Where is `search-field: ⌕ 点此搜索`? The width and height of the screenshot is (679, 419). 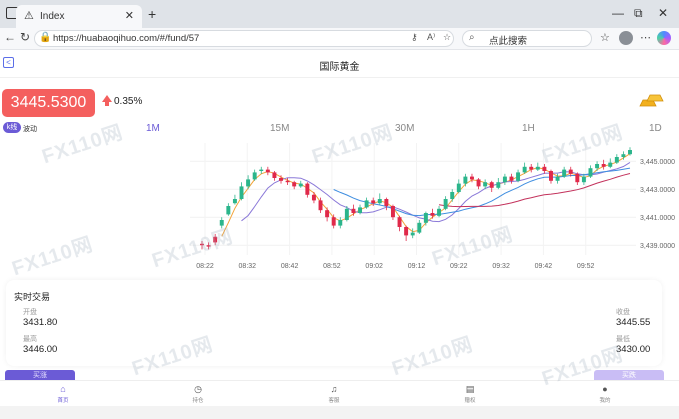
search-field: ⌕ 点此搜索 is located at coordinates (527, 38).